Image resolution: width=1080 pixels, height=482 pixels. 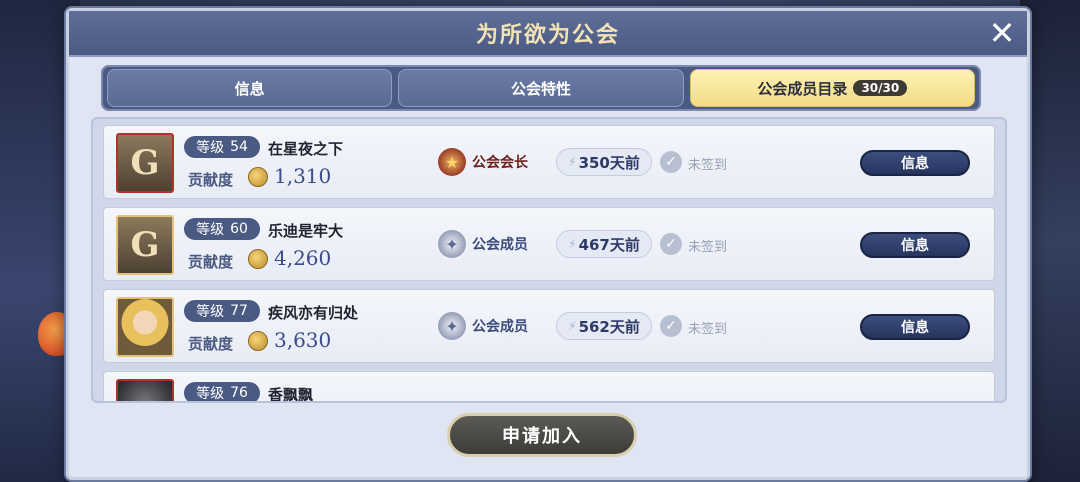 I want to click on tab-member-list-label: 公会成员目录, so click(x=802, y=88).